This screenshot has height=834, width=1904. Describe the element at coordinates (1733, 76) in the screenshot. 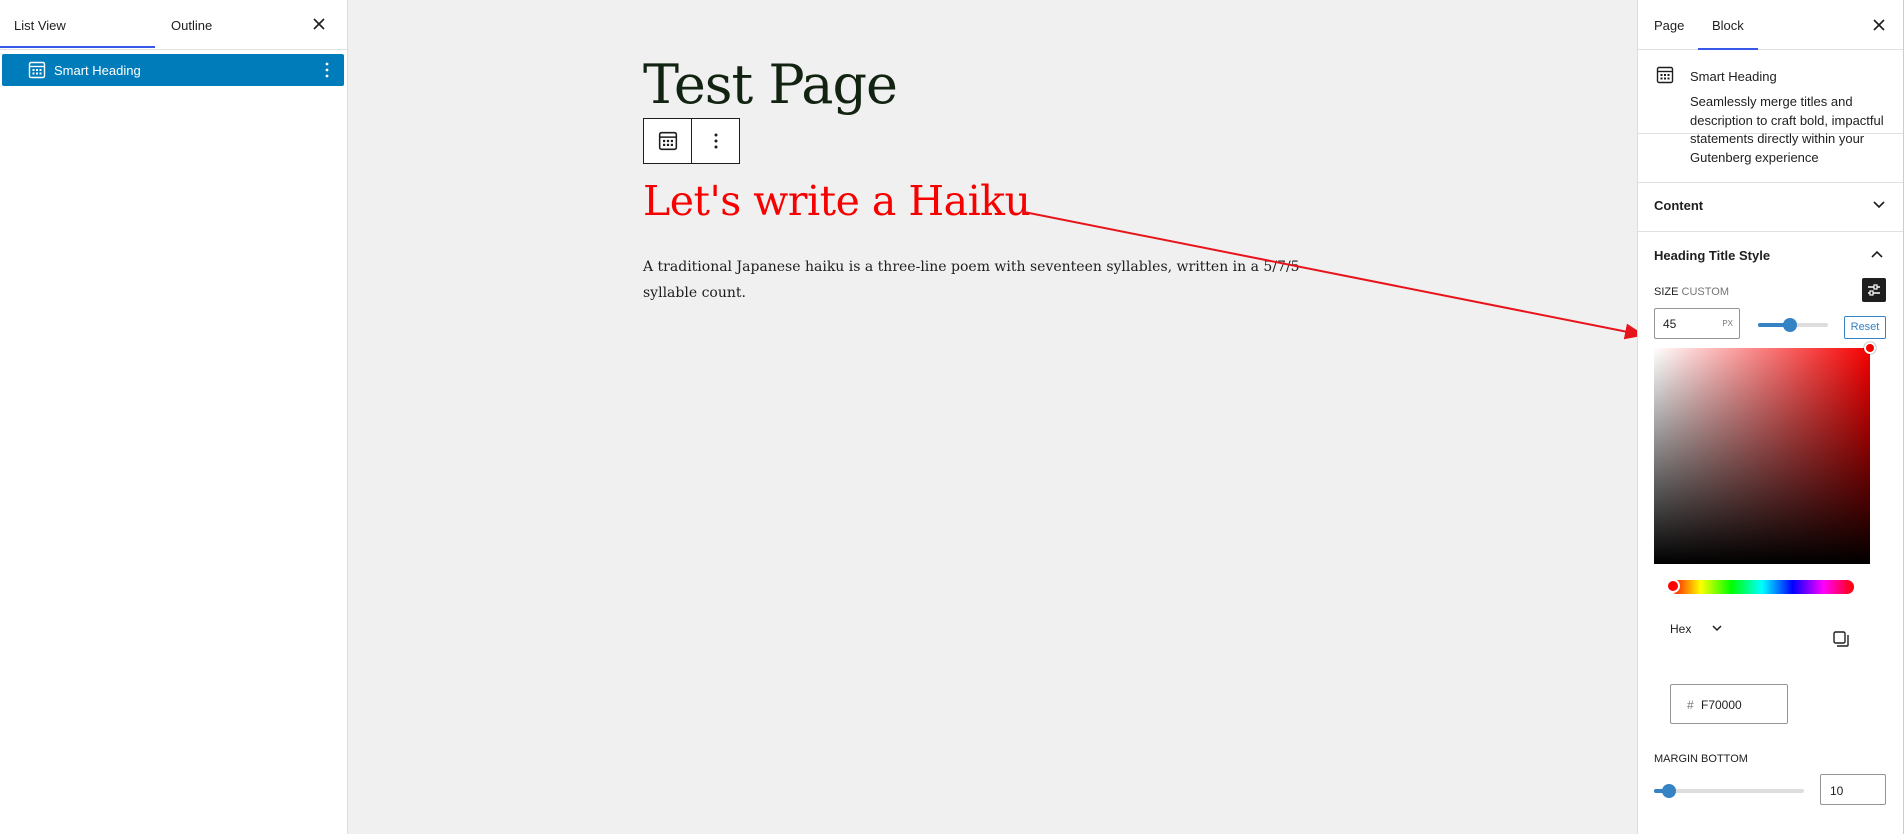

I see `block-name: Smart Heading` at that location.